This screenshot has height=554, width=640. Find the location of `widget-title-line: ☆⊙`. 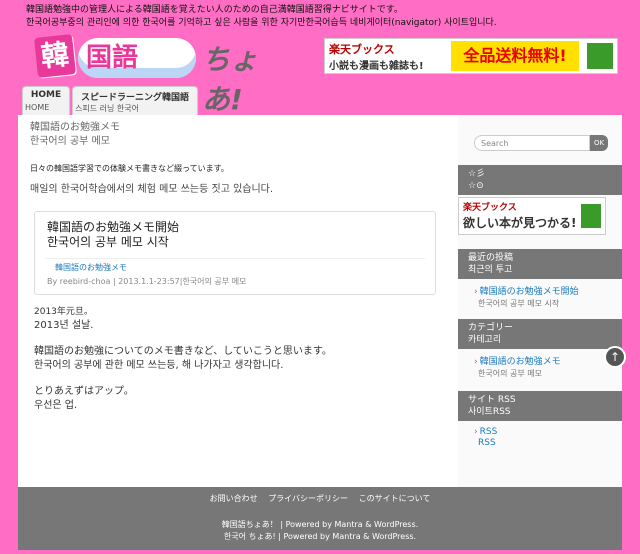

widget-title-line: ☆⊙ is located at coordinates (476, 186).